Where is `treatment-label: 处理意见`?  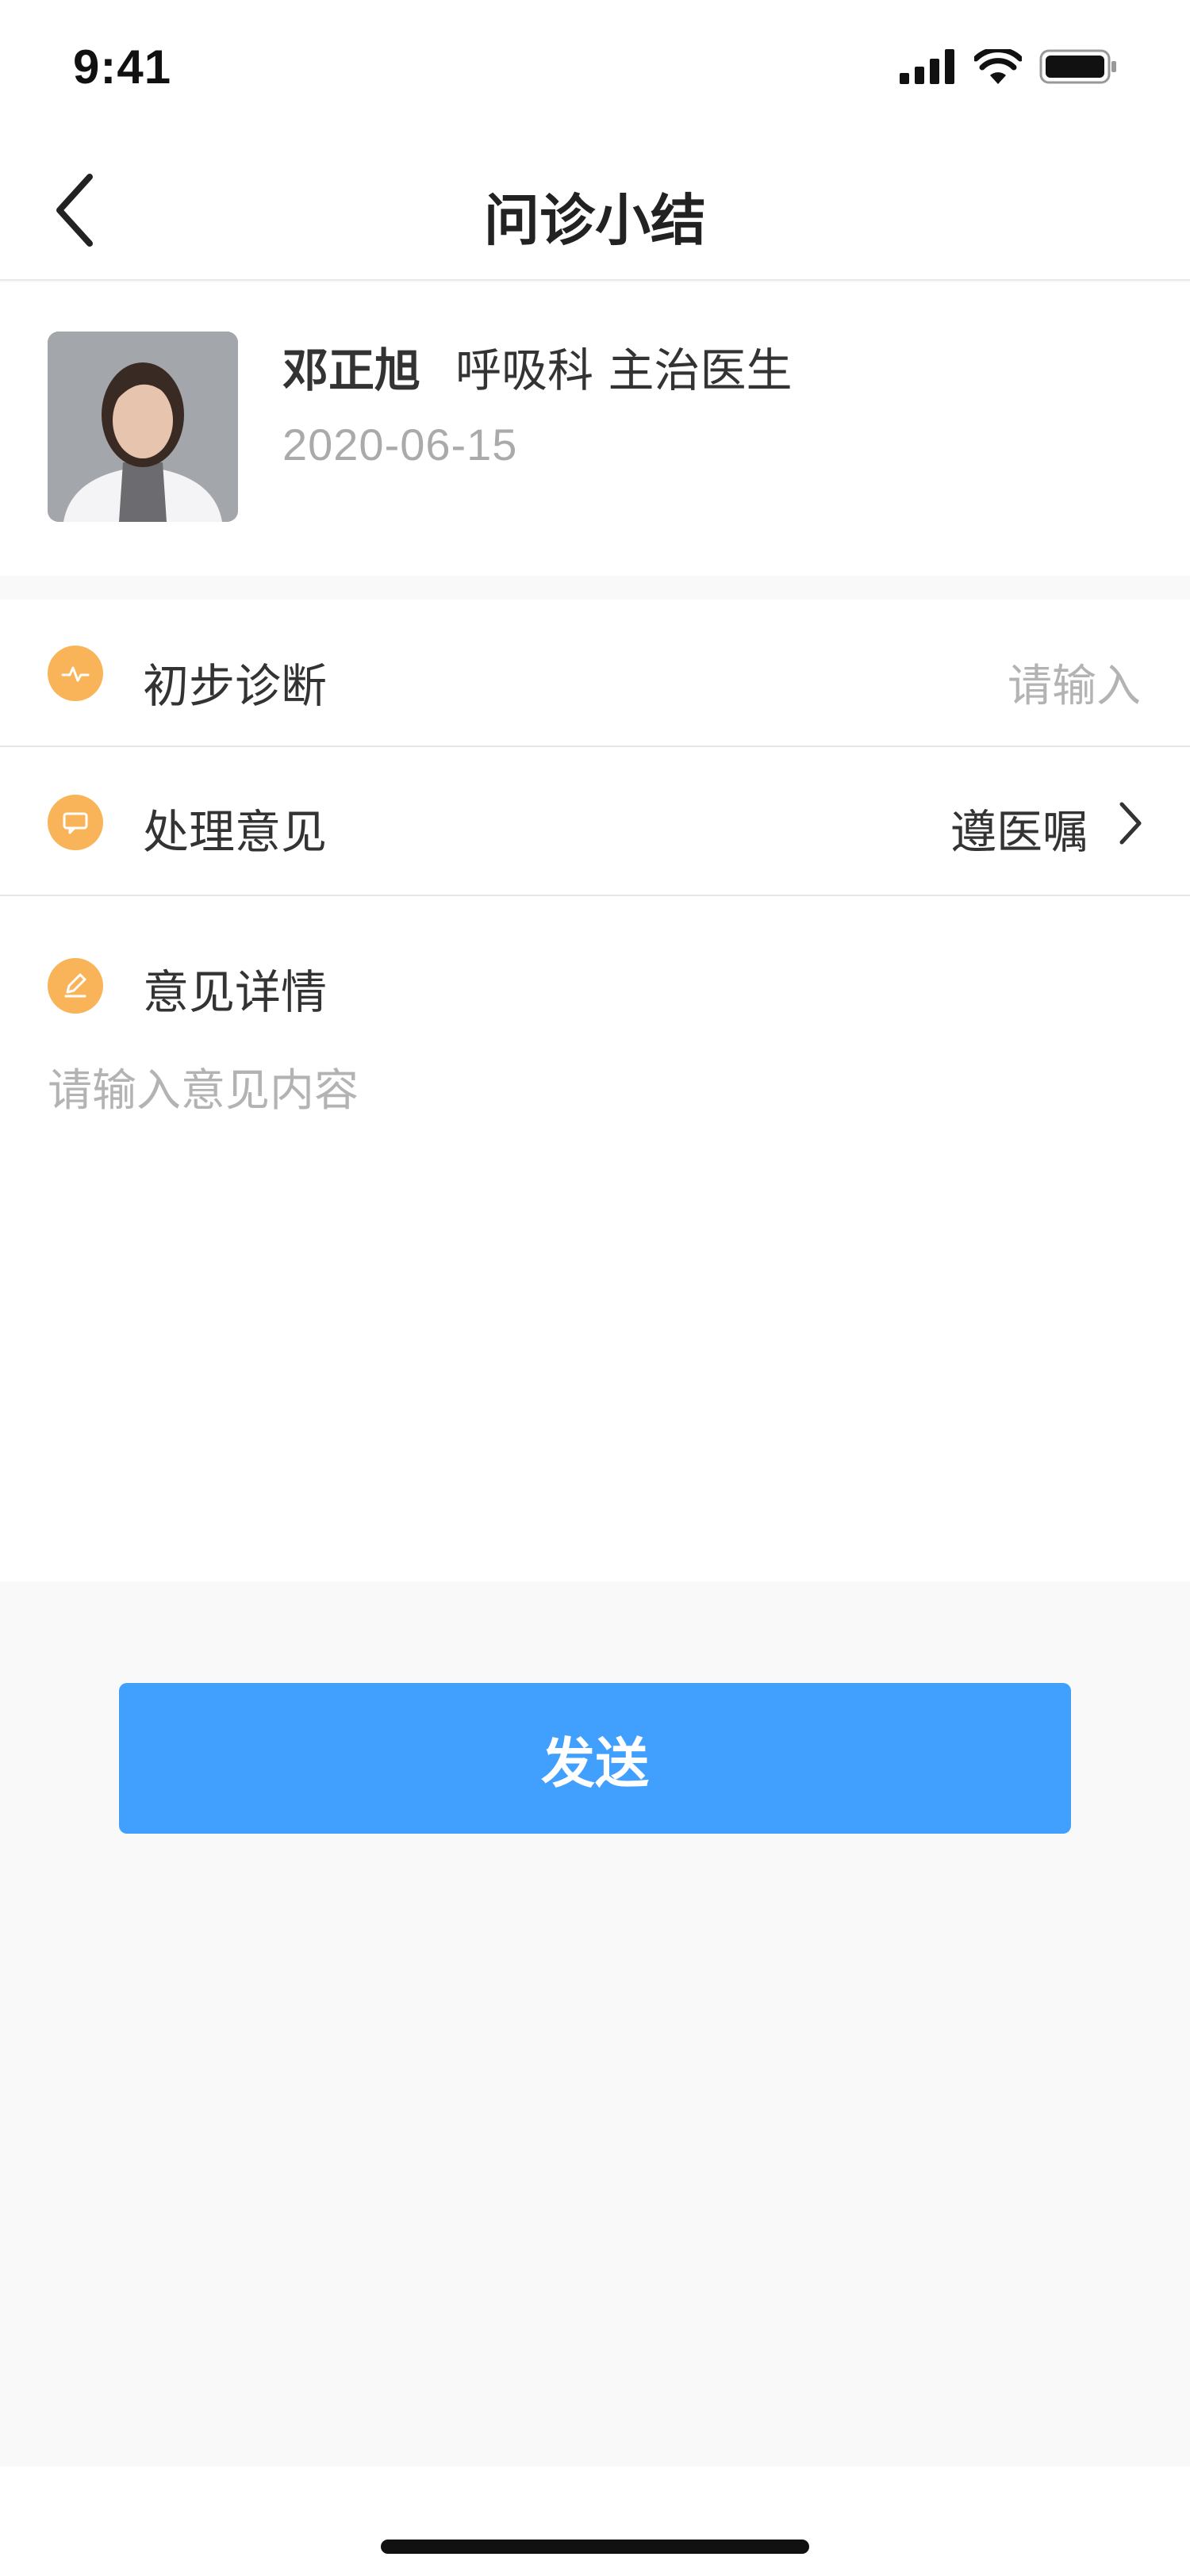 treatment-label: 处理意见 is located at coordinates (235, 832).